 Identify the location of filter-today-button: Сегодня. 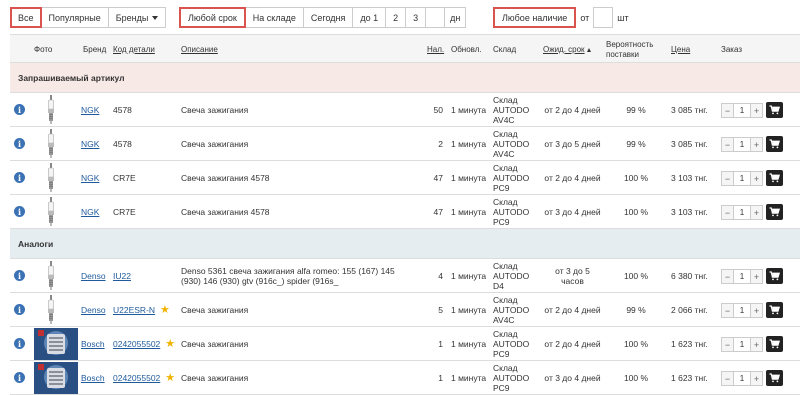
(328, 17).